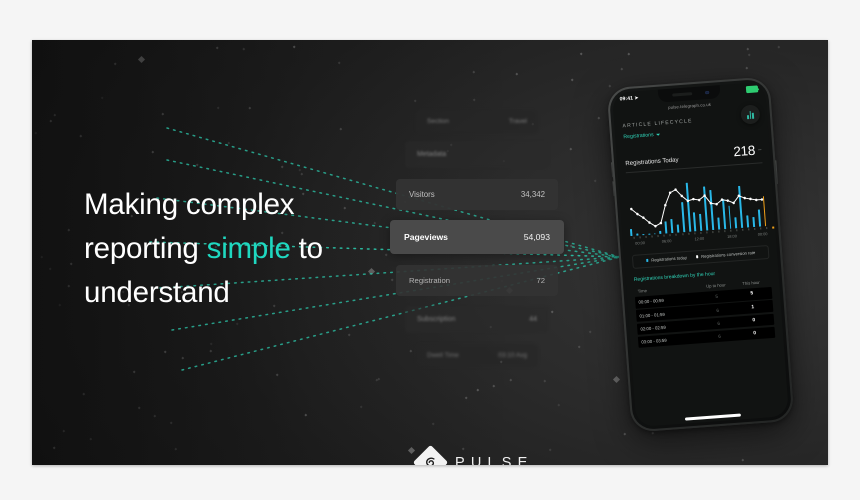  What do you see at coordinates (693, 157) in the screenshot?
I see `kpi-block: Registrations Today 218 –` at bounding box center [693, 157].